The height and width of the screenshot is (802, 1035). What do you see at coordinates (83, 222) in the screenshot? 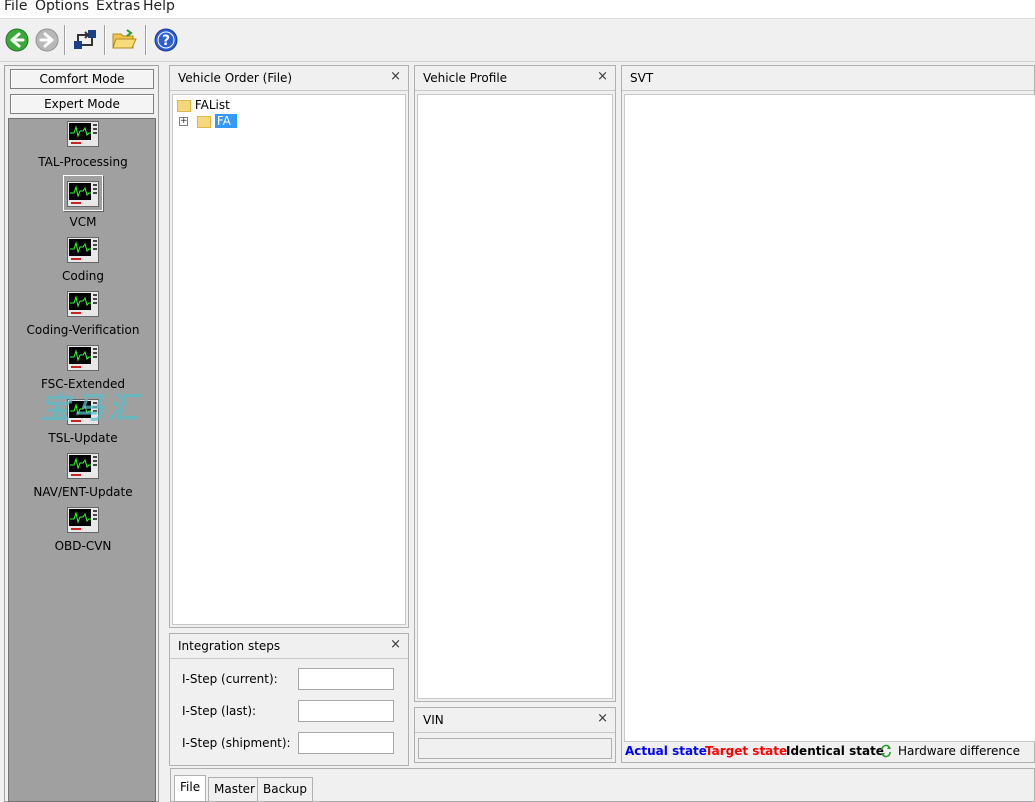
I see `tool-label: VCM` at bounding box center [83, 222].